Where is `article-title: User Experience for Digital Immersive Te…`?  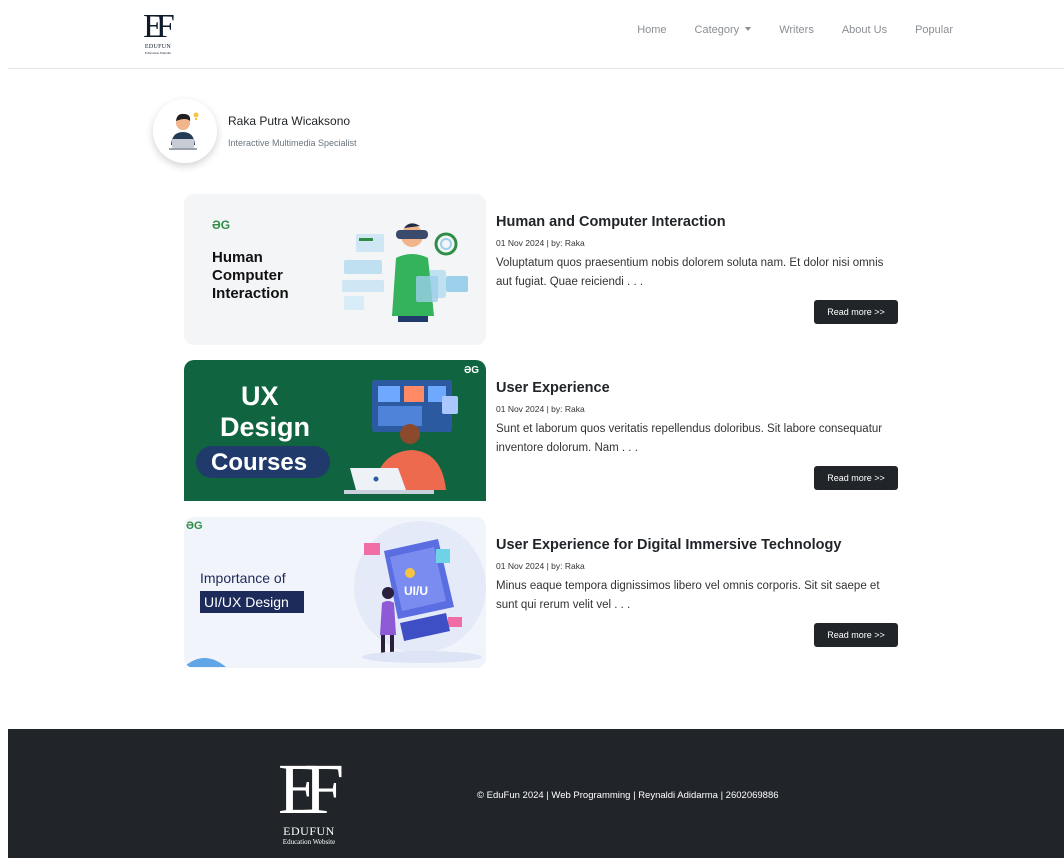
article-title: User Experience for Digital Immersive Te… is located at coordinates (668, 545).